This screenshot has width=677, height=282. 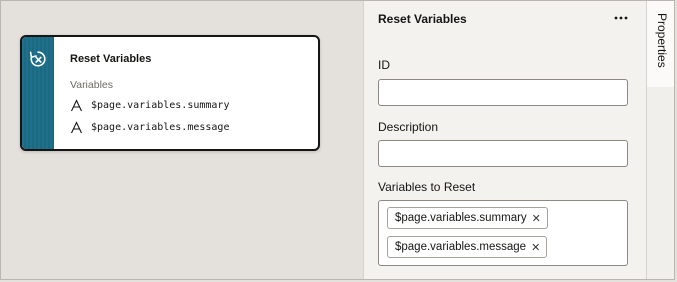 What do you see at coordinates (427, 187) in the screenshot?
I see `variables-to-reset-label: Variables to Reset` at bounding box center [427, 187].